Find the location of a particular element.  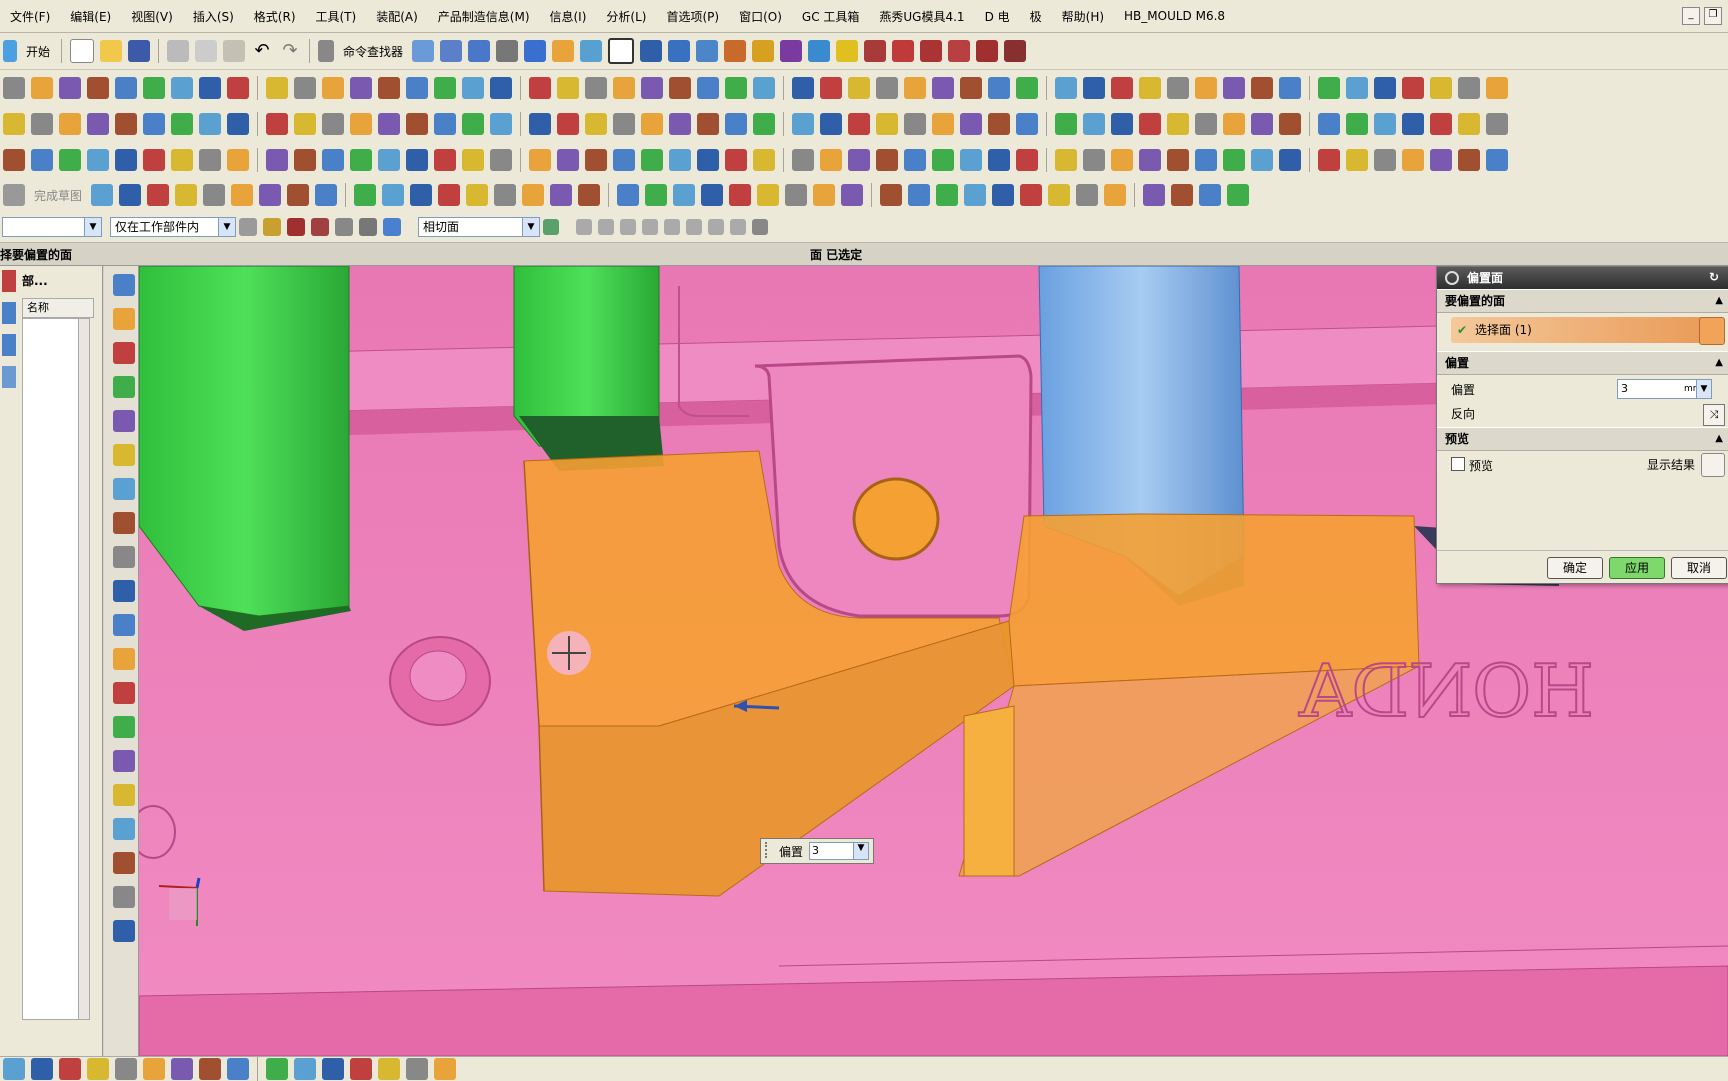

feature-tool-10-icon is located at coordinates (305, 160).